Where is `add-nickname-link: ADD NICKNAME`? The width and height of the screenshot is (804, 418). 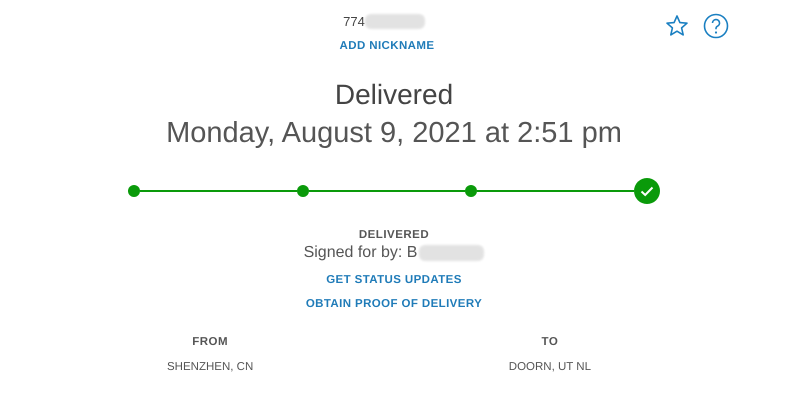 add-nickname-link: ADD NICKNAME is located at coordinates (387, 46).